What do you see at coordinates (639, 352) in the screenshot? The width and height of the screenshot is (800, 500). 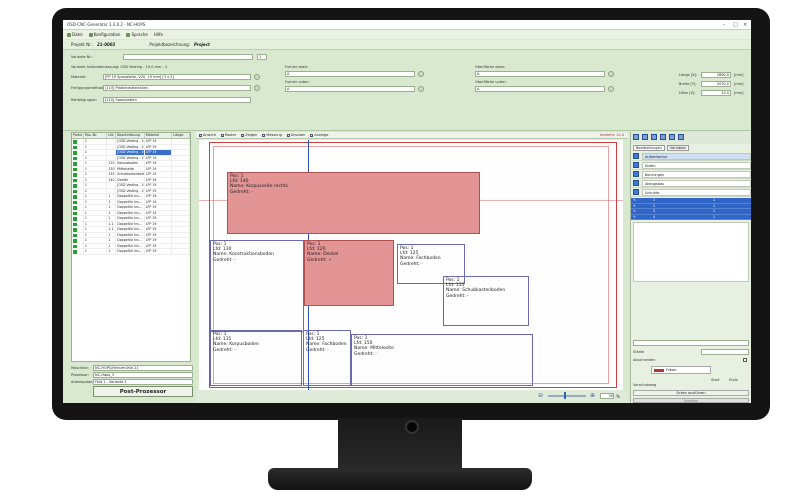 I see `staerke-label: Stärke` at bounding box center [639, 352].